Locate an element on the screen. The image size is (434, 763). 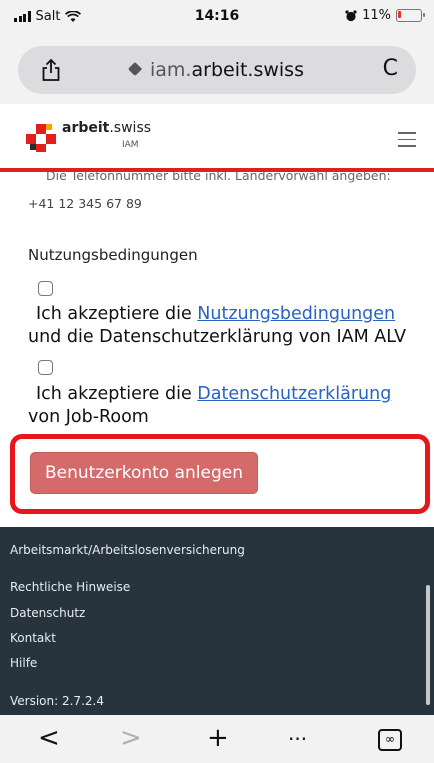
site-header: arbeit.swiss IAM is located at coordinates (217, 136).